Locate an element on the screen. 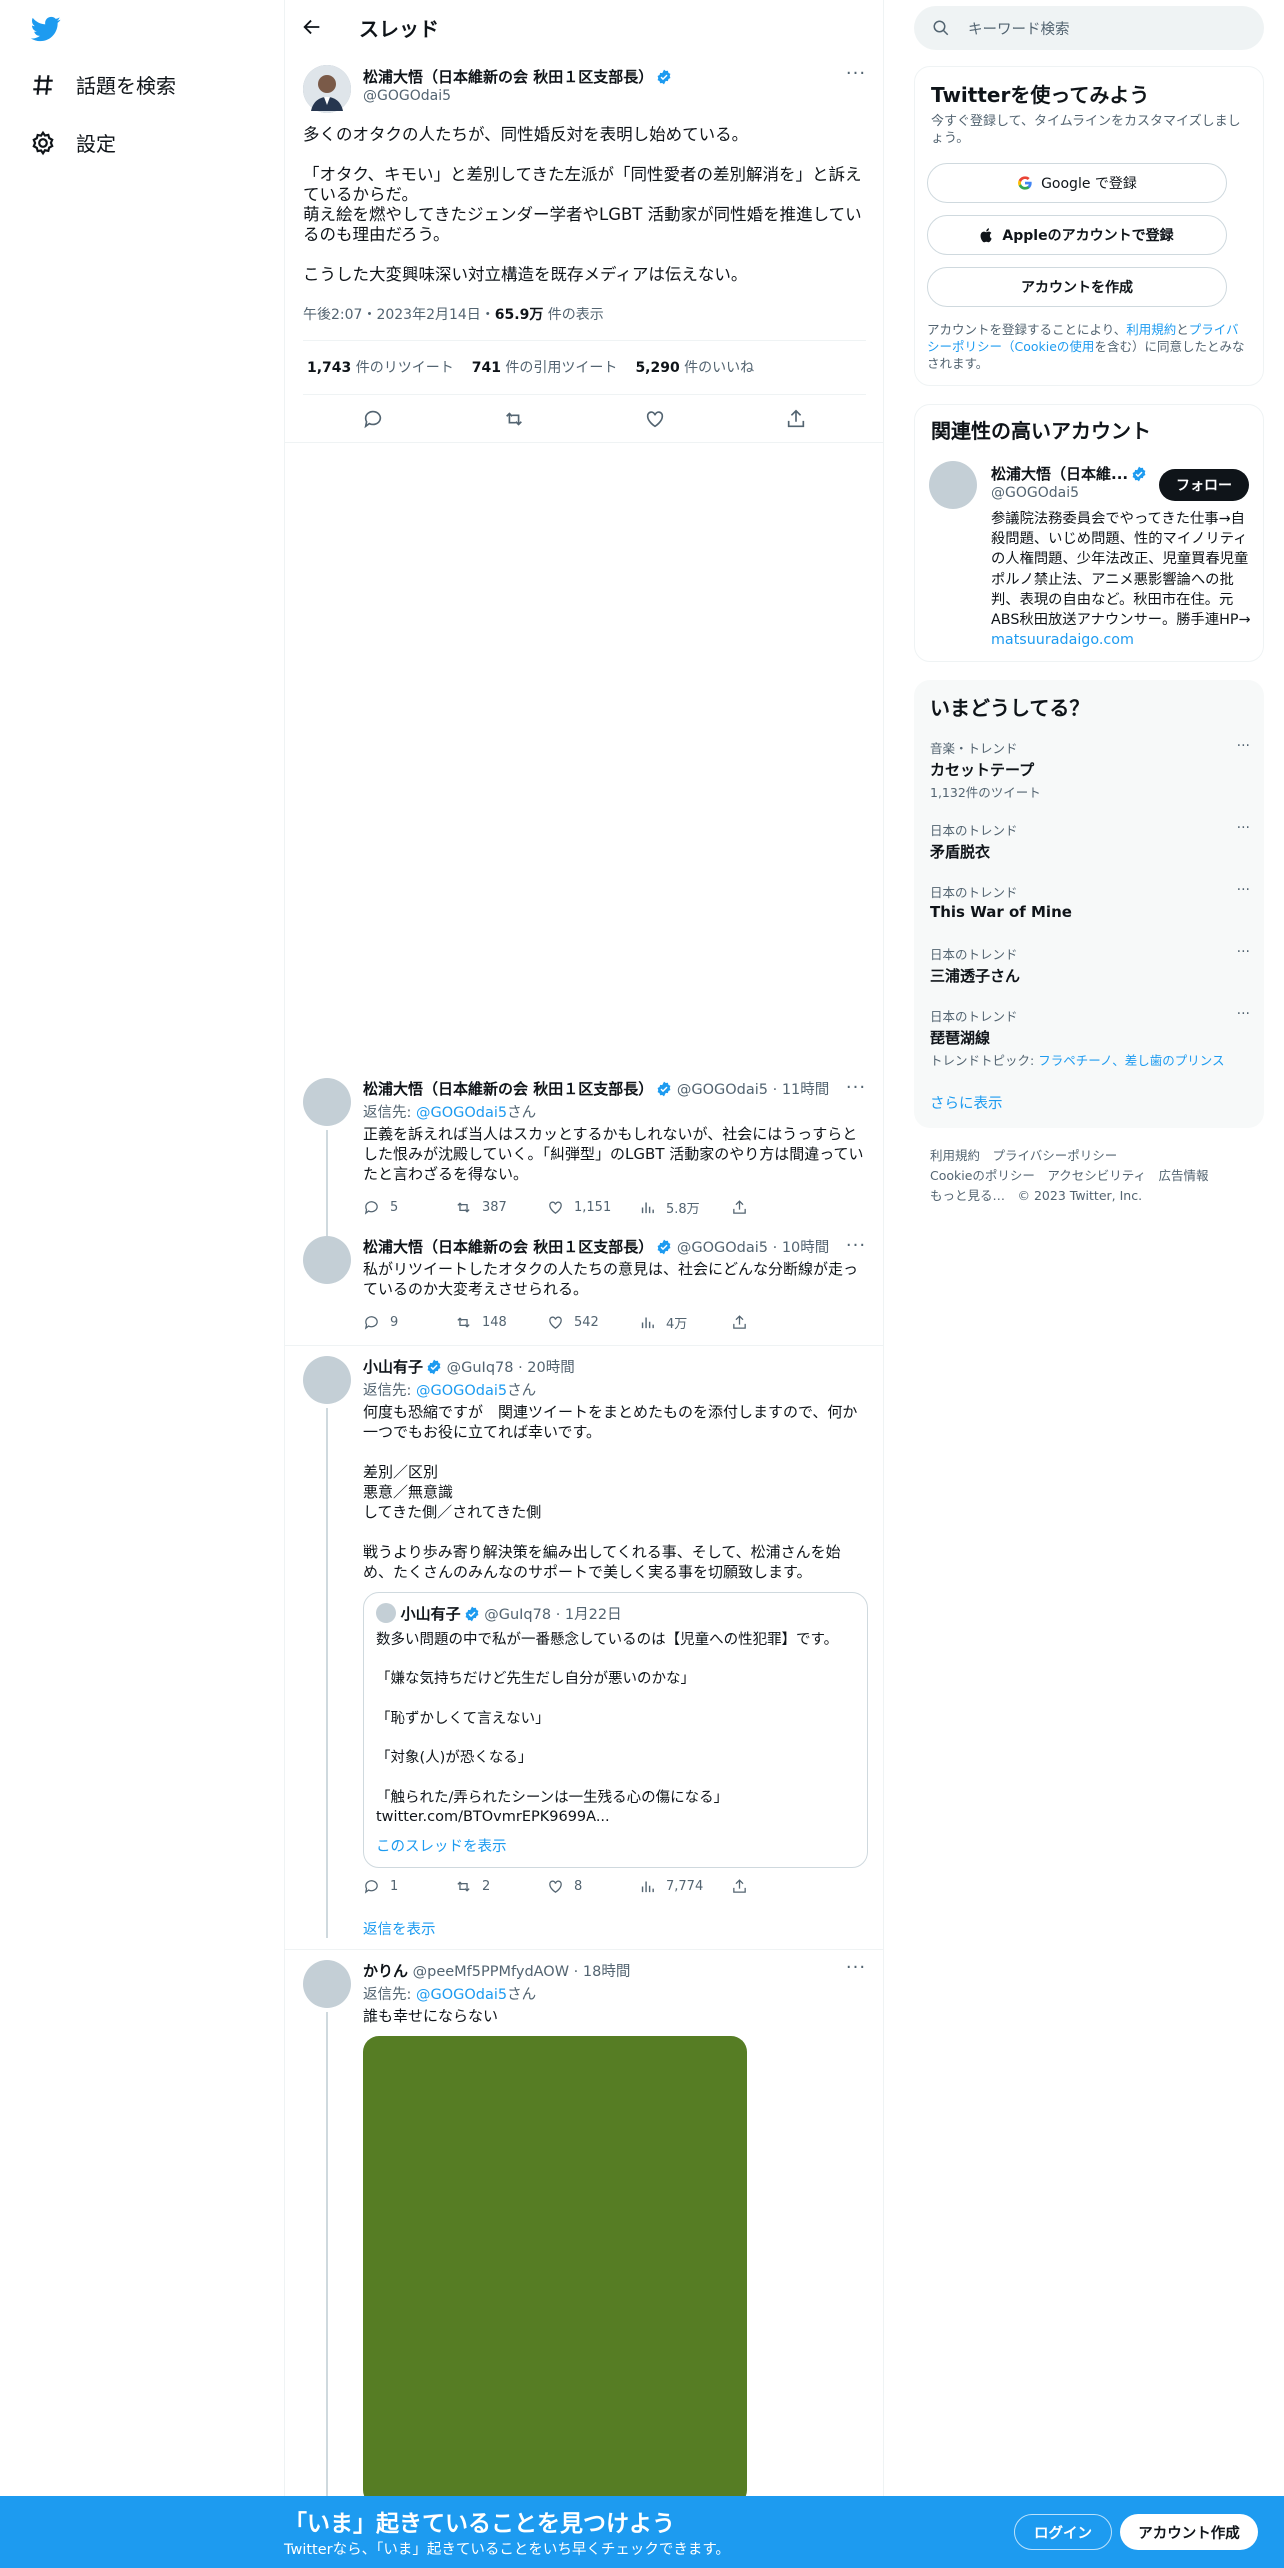  signup-card-subtitle: 今すぐ登録して、タイムラインをカスタマイズしましょう。 is located at coordinates (1086, 130).